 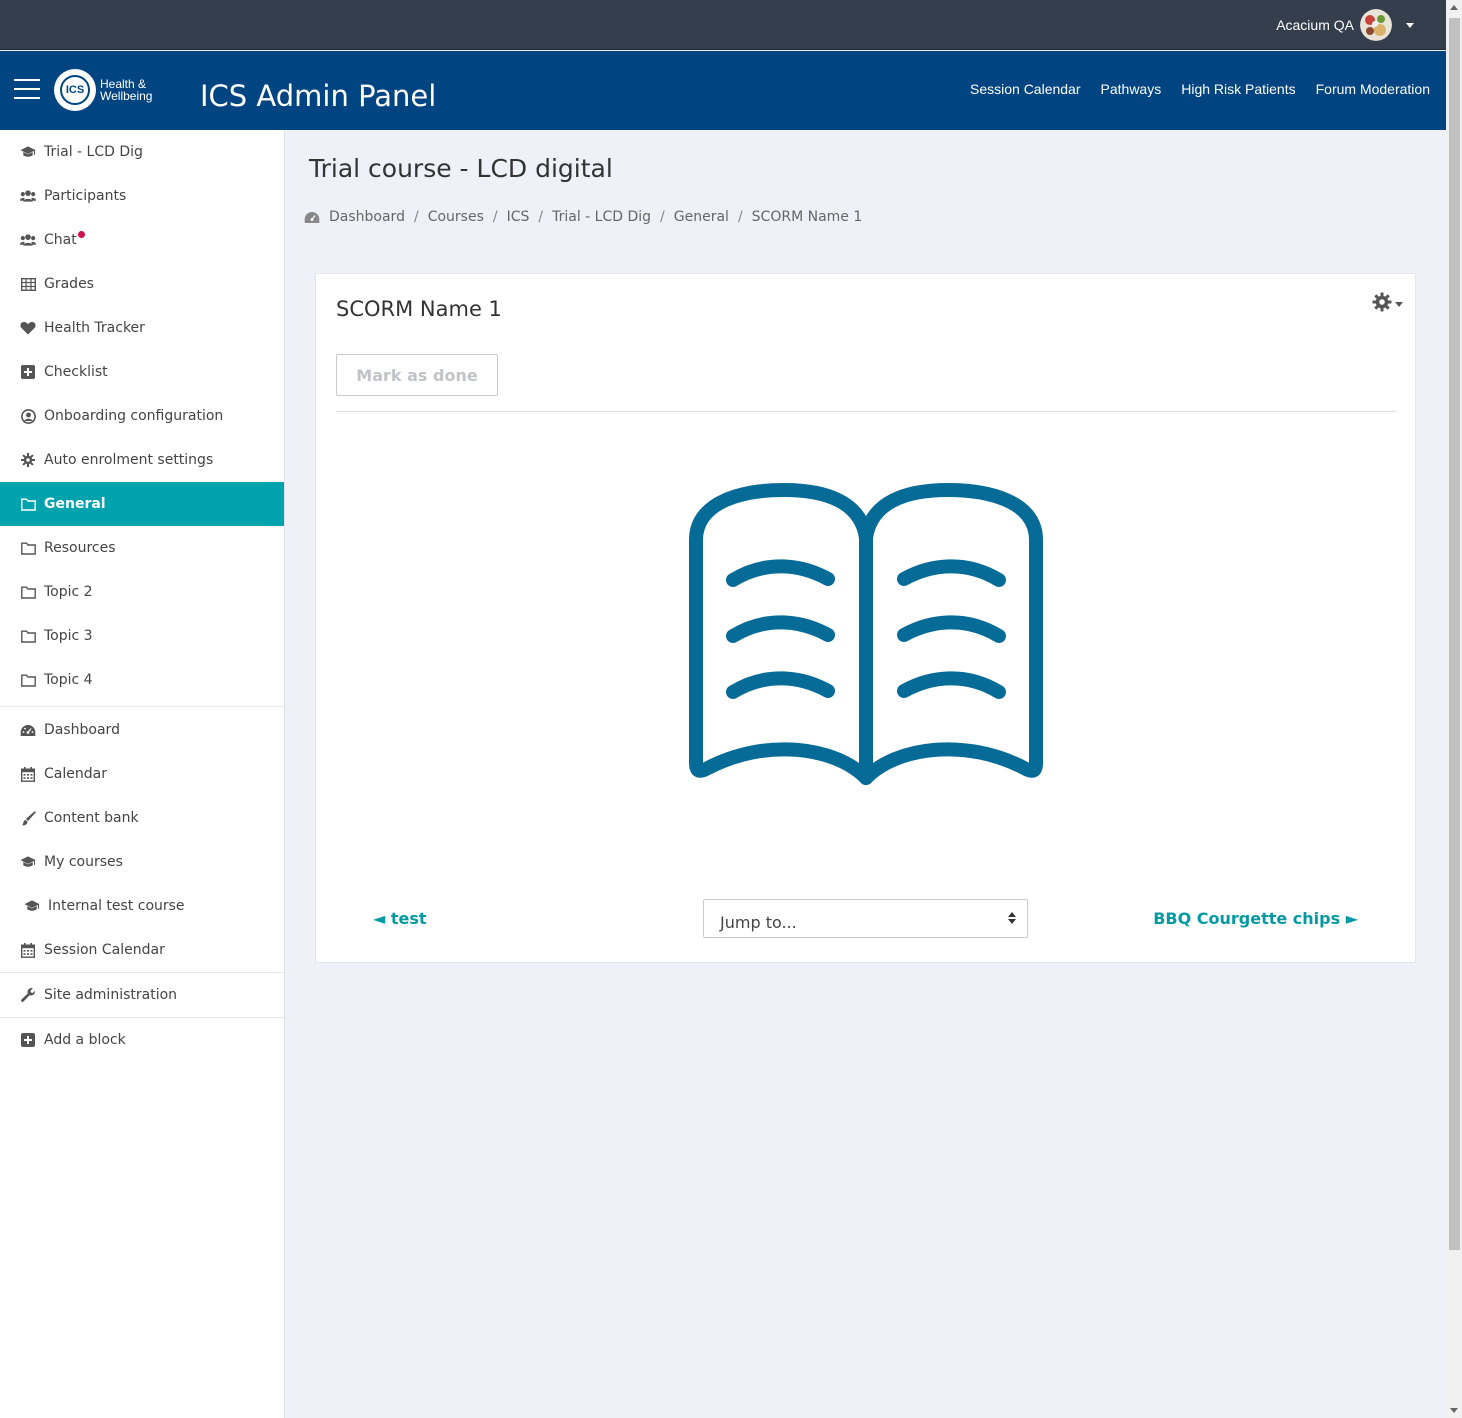 I want to click on admin-nav: Site administration, so click(x=142, y=995).